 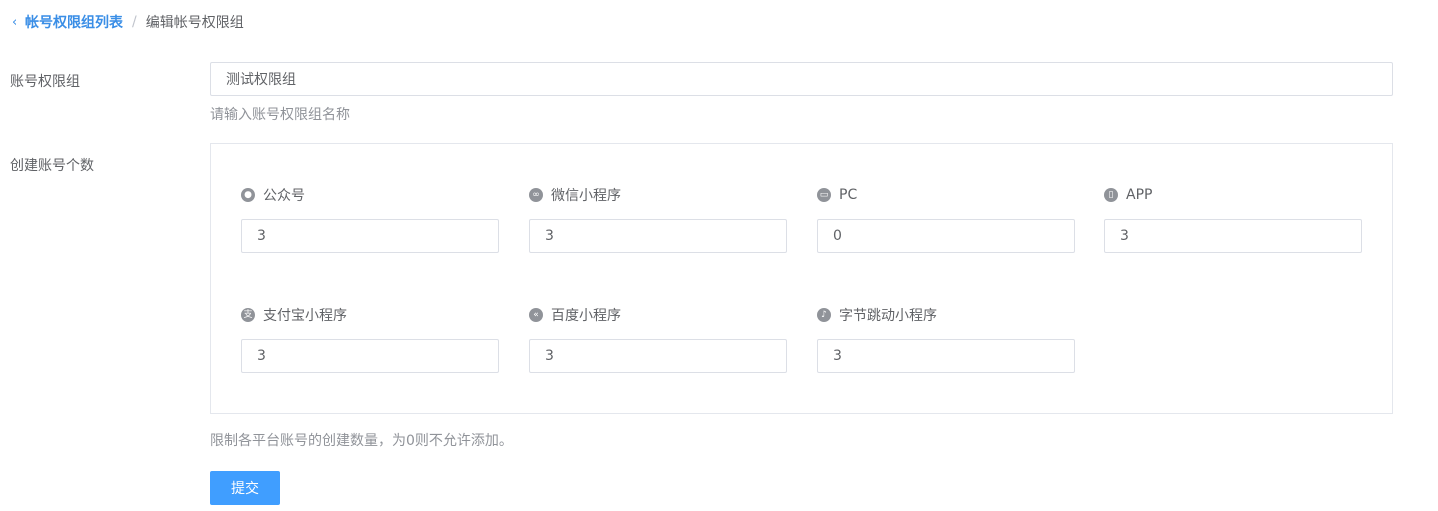 I want to click on platform-wechat: ● 公众号, so click(x=370, y=219).